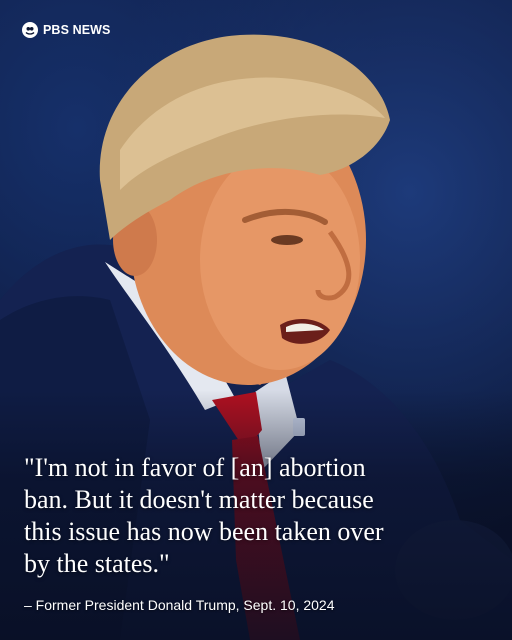 The height and width of the screenshot is (640, 512). Describe the element at coordinates (204, 531) in the screenshot. I see `quote-line: this issue has now been taken over` at that location.